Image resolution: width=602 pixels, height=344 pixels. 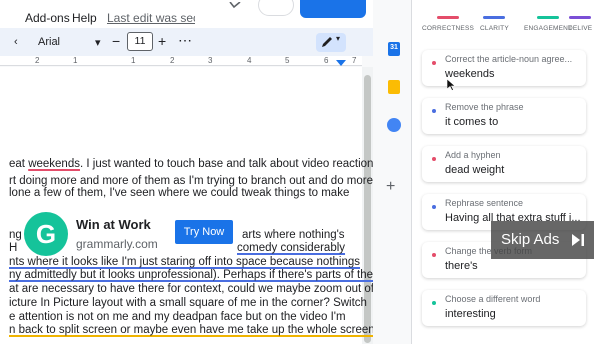 I want to click on category-label: DELIVE, so click(x=580, y=28).